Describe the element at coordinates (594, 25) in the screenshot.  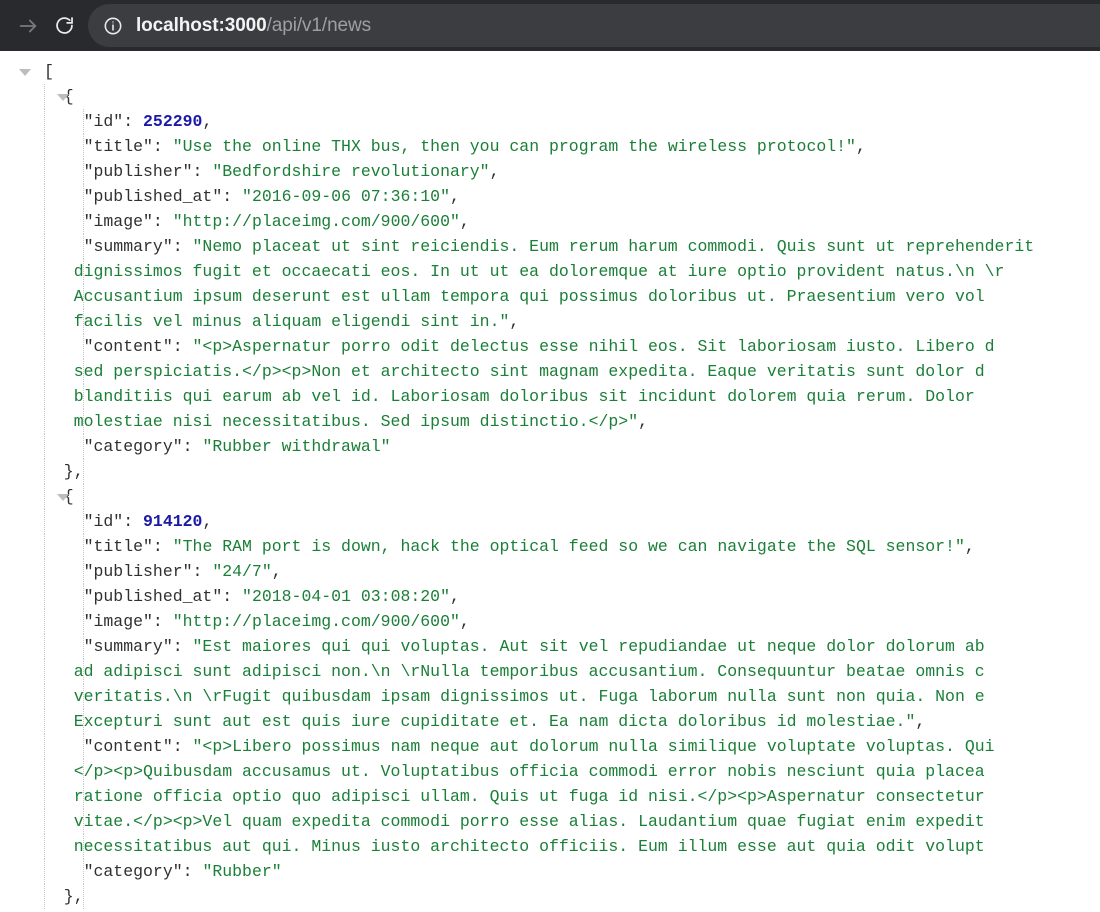
I see `address-bar: localhost:3000/api/v1/news` at that location.